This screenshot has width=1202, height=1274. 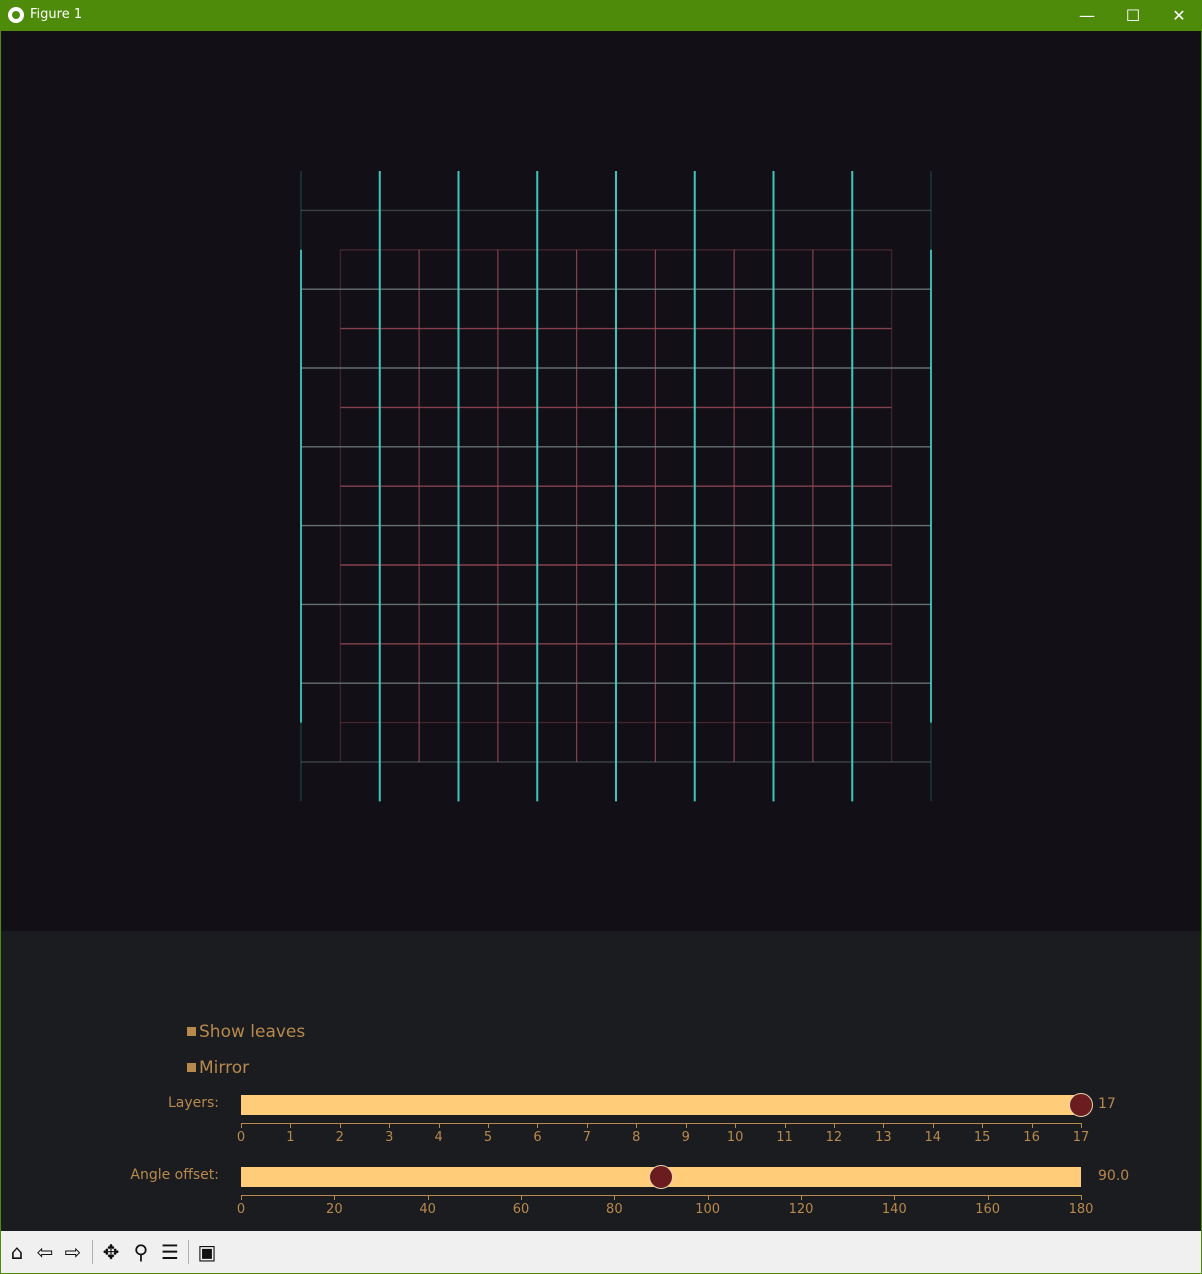 I want to click on show-leaves-checkbox: Show leaves, so click(x=246, y=1032).